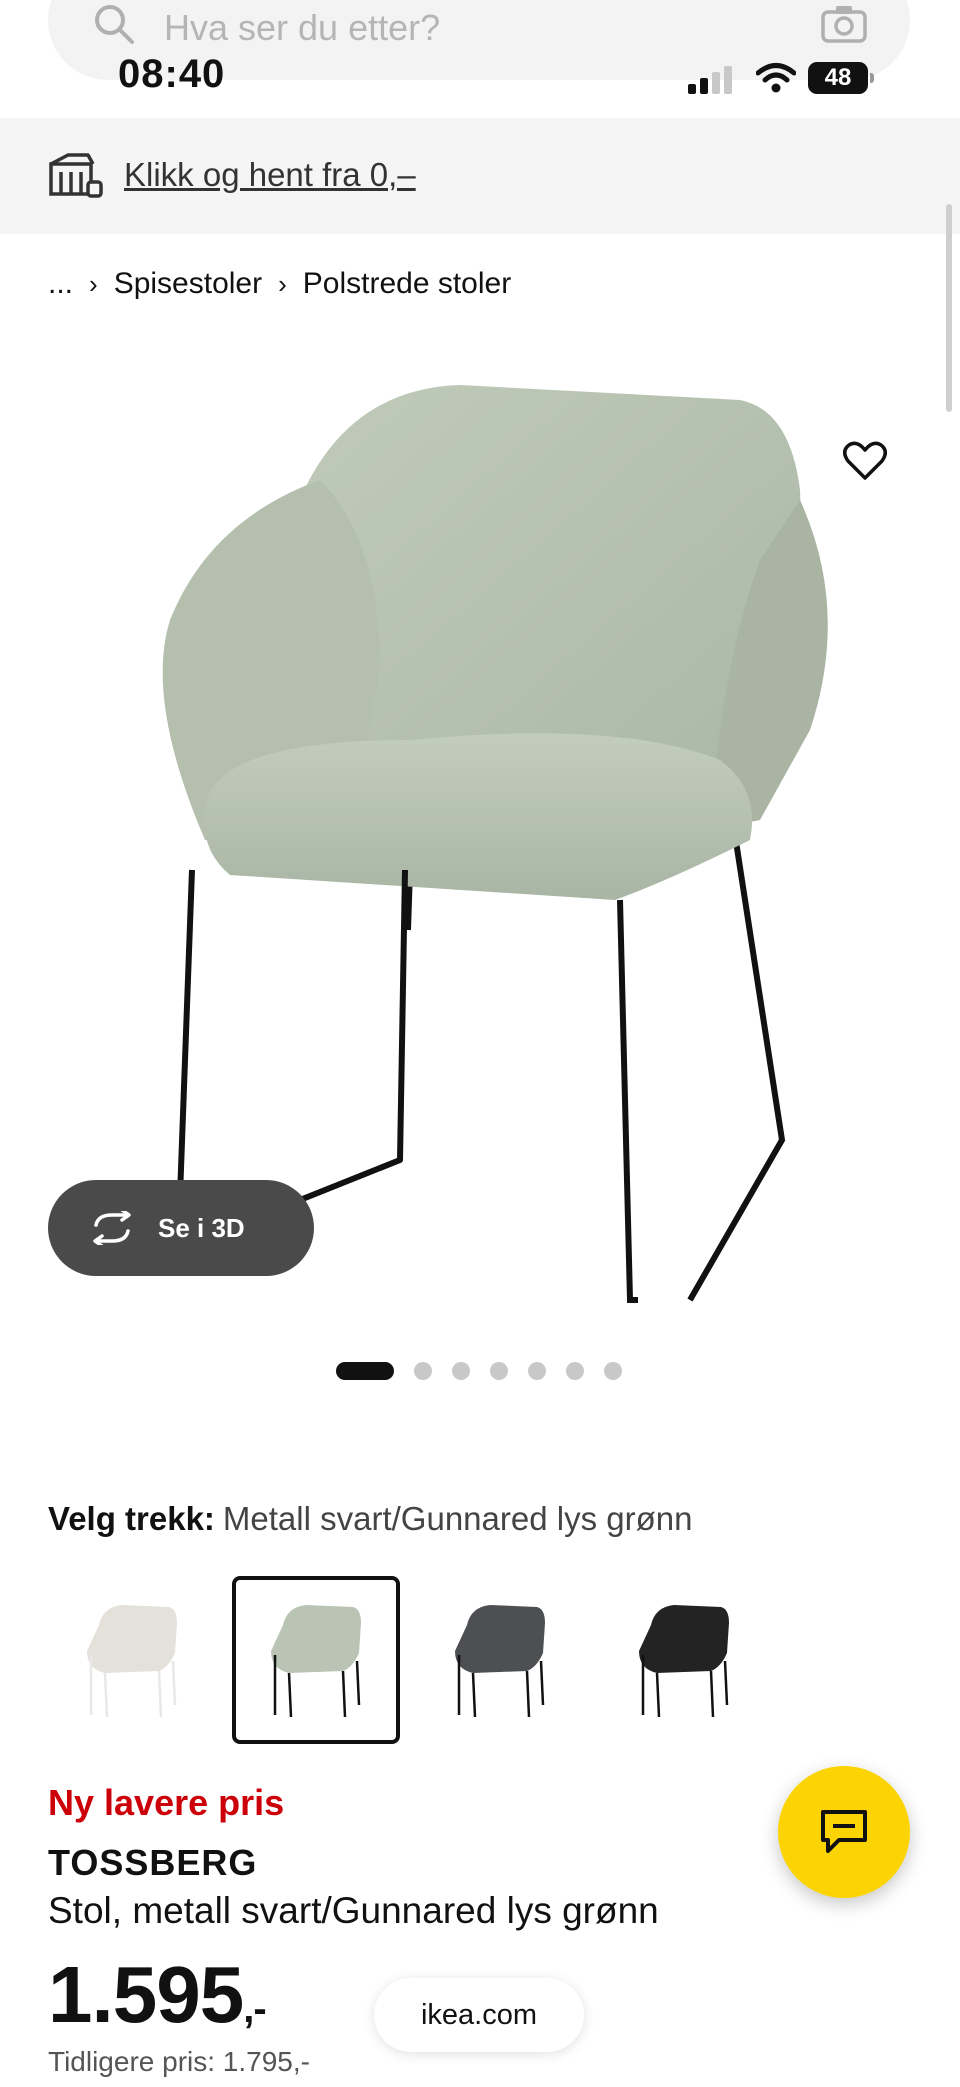 The image size is (960, 2087). I want to click on battery-indicator: 48, so click(842, 78).